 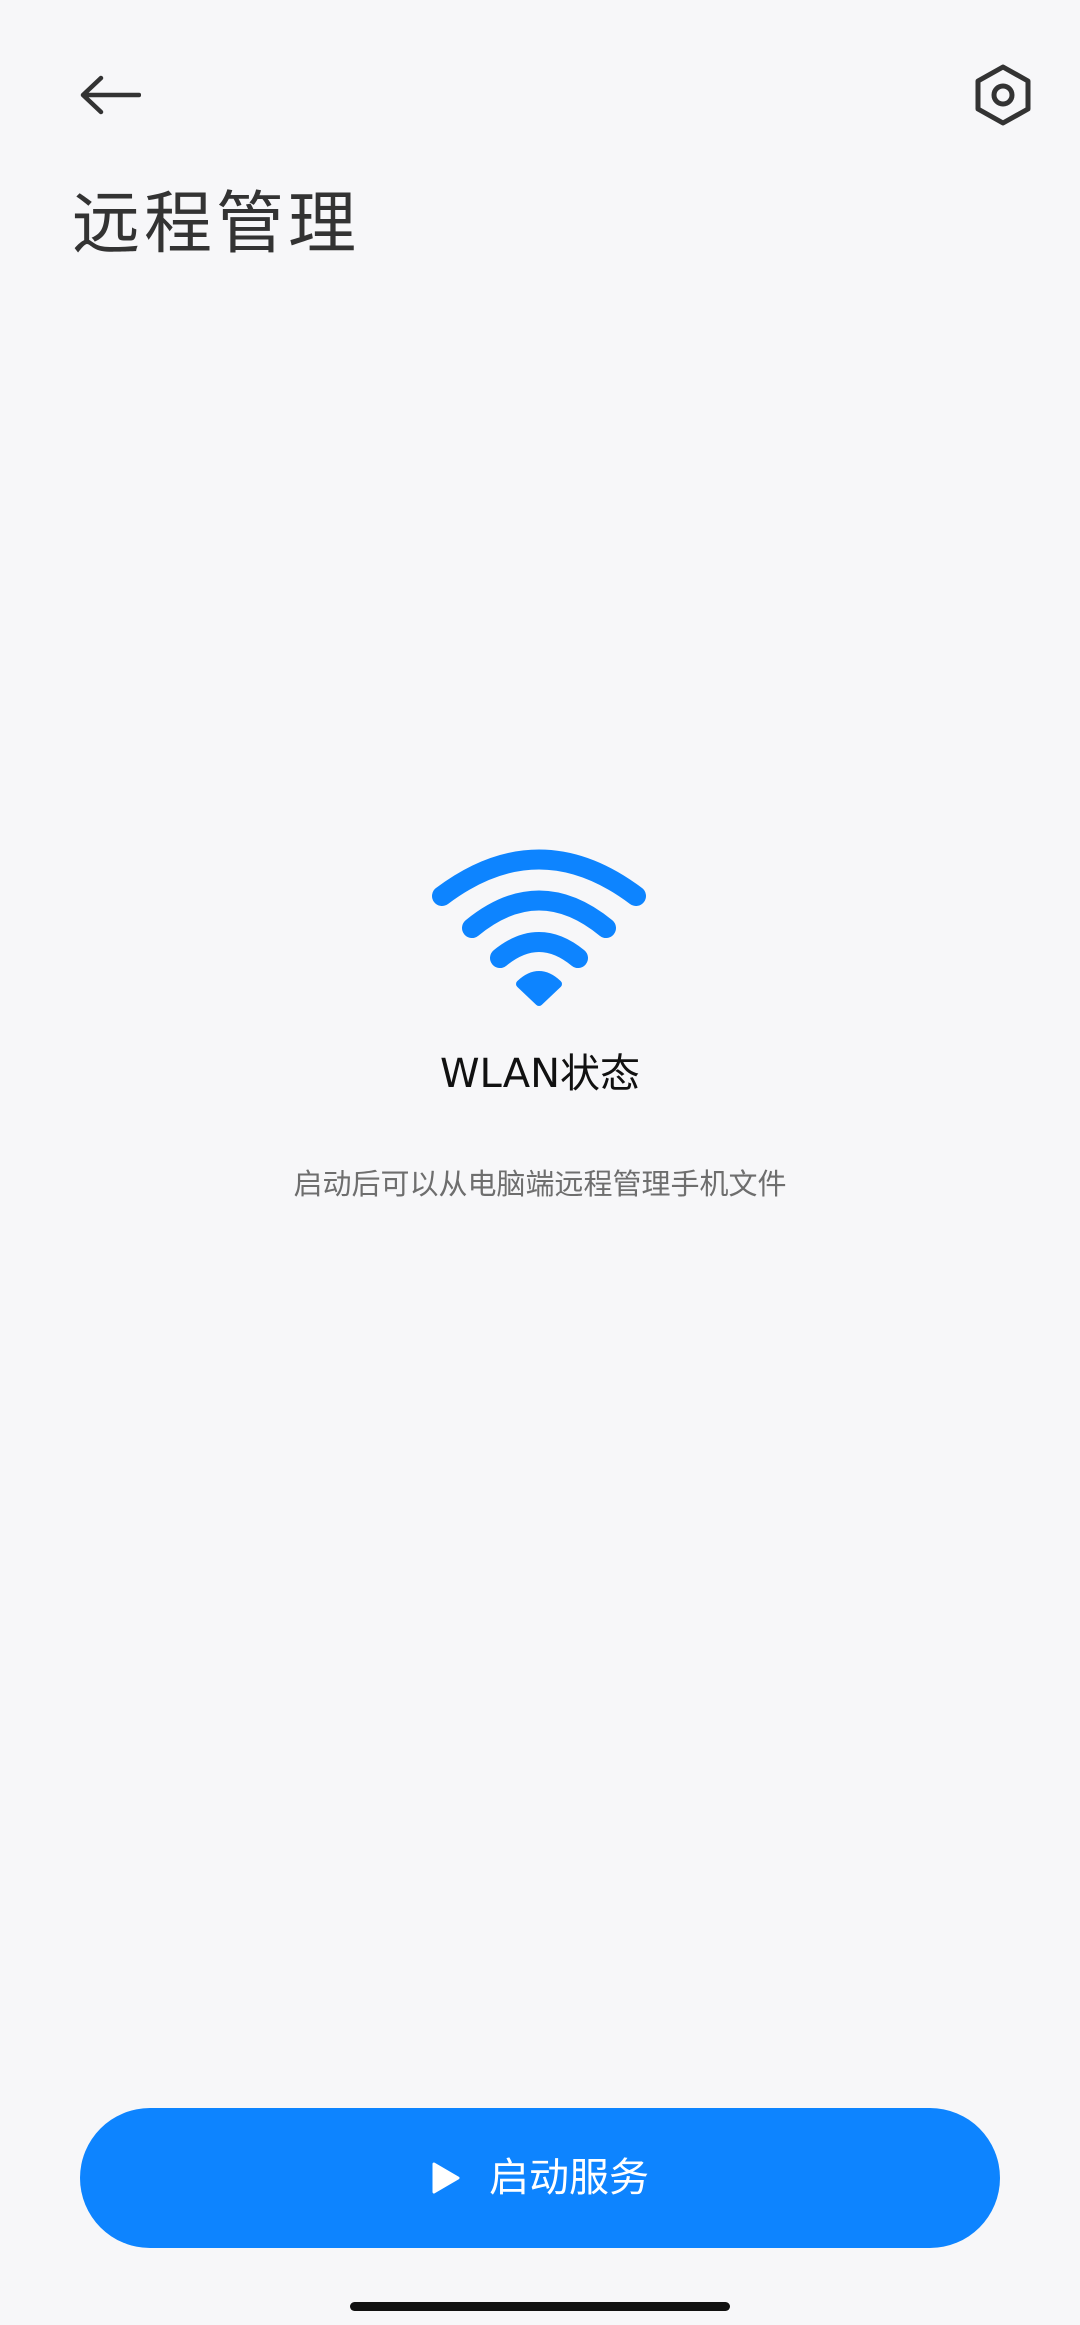 What do you see at coordinates (540, 1074) in the screenshot?
I see `wlan-status-title: WLAN状态` at bounding box center [540, 1074].